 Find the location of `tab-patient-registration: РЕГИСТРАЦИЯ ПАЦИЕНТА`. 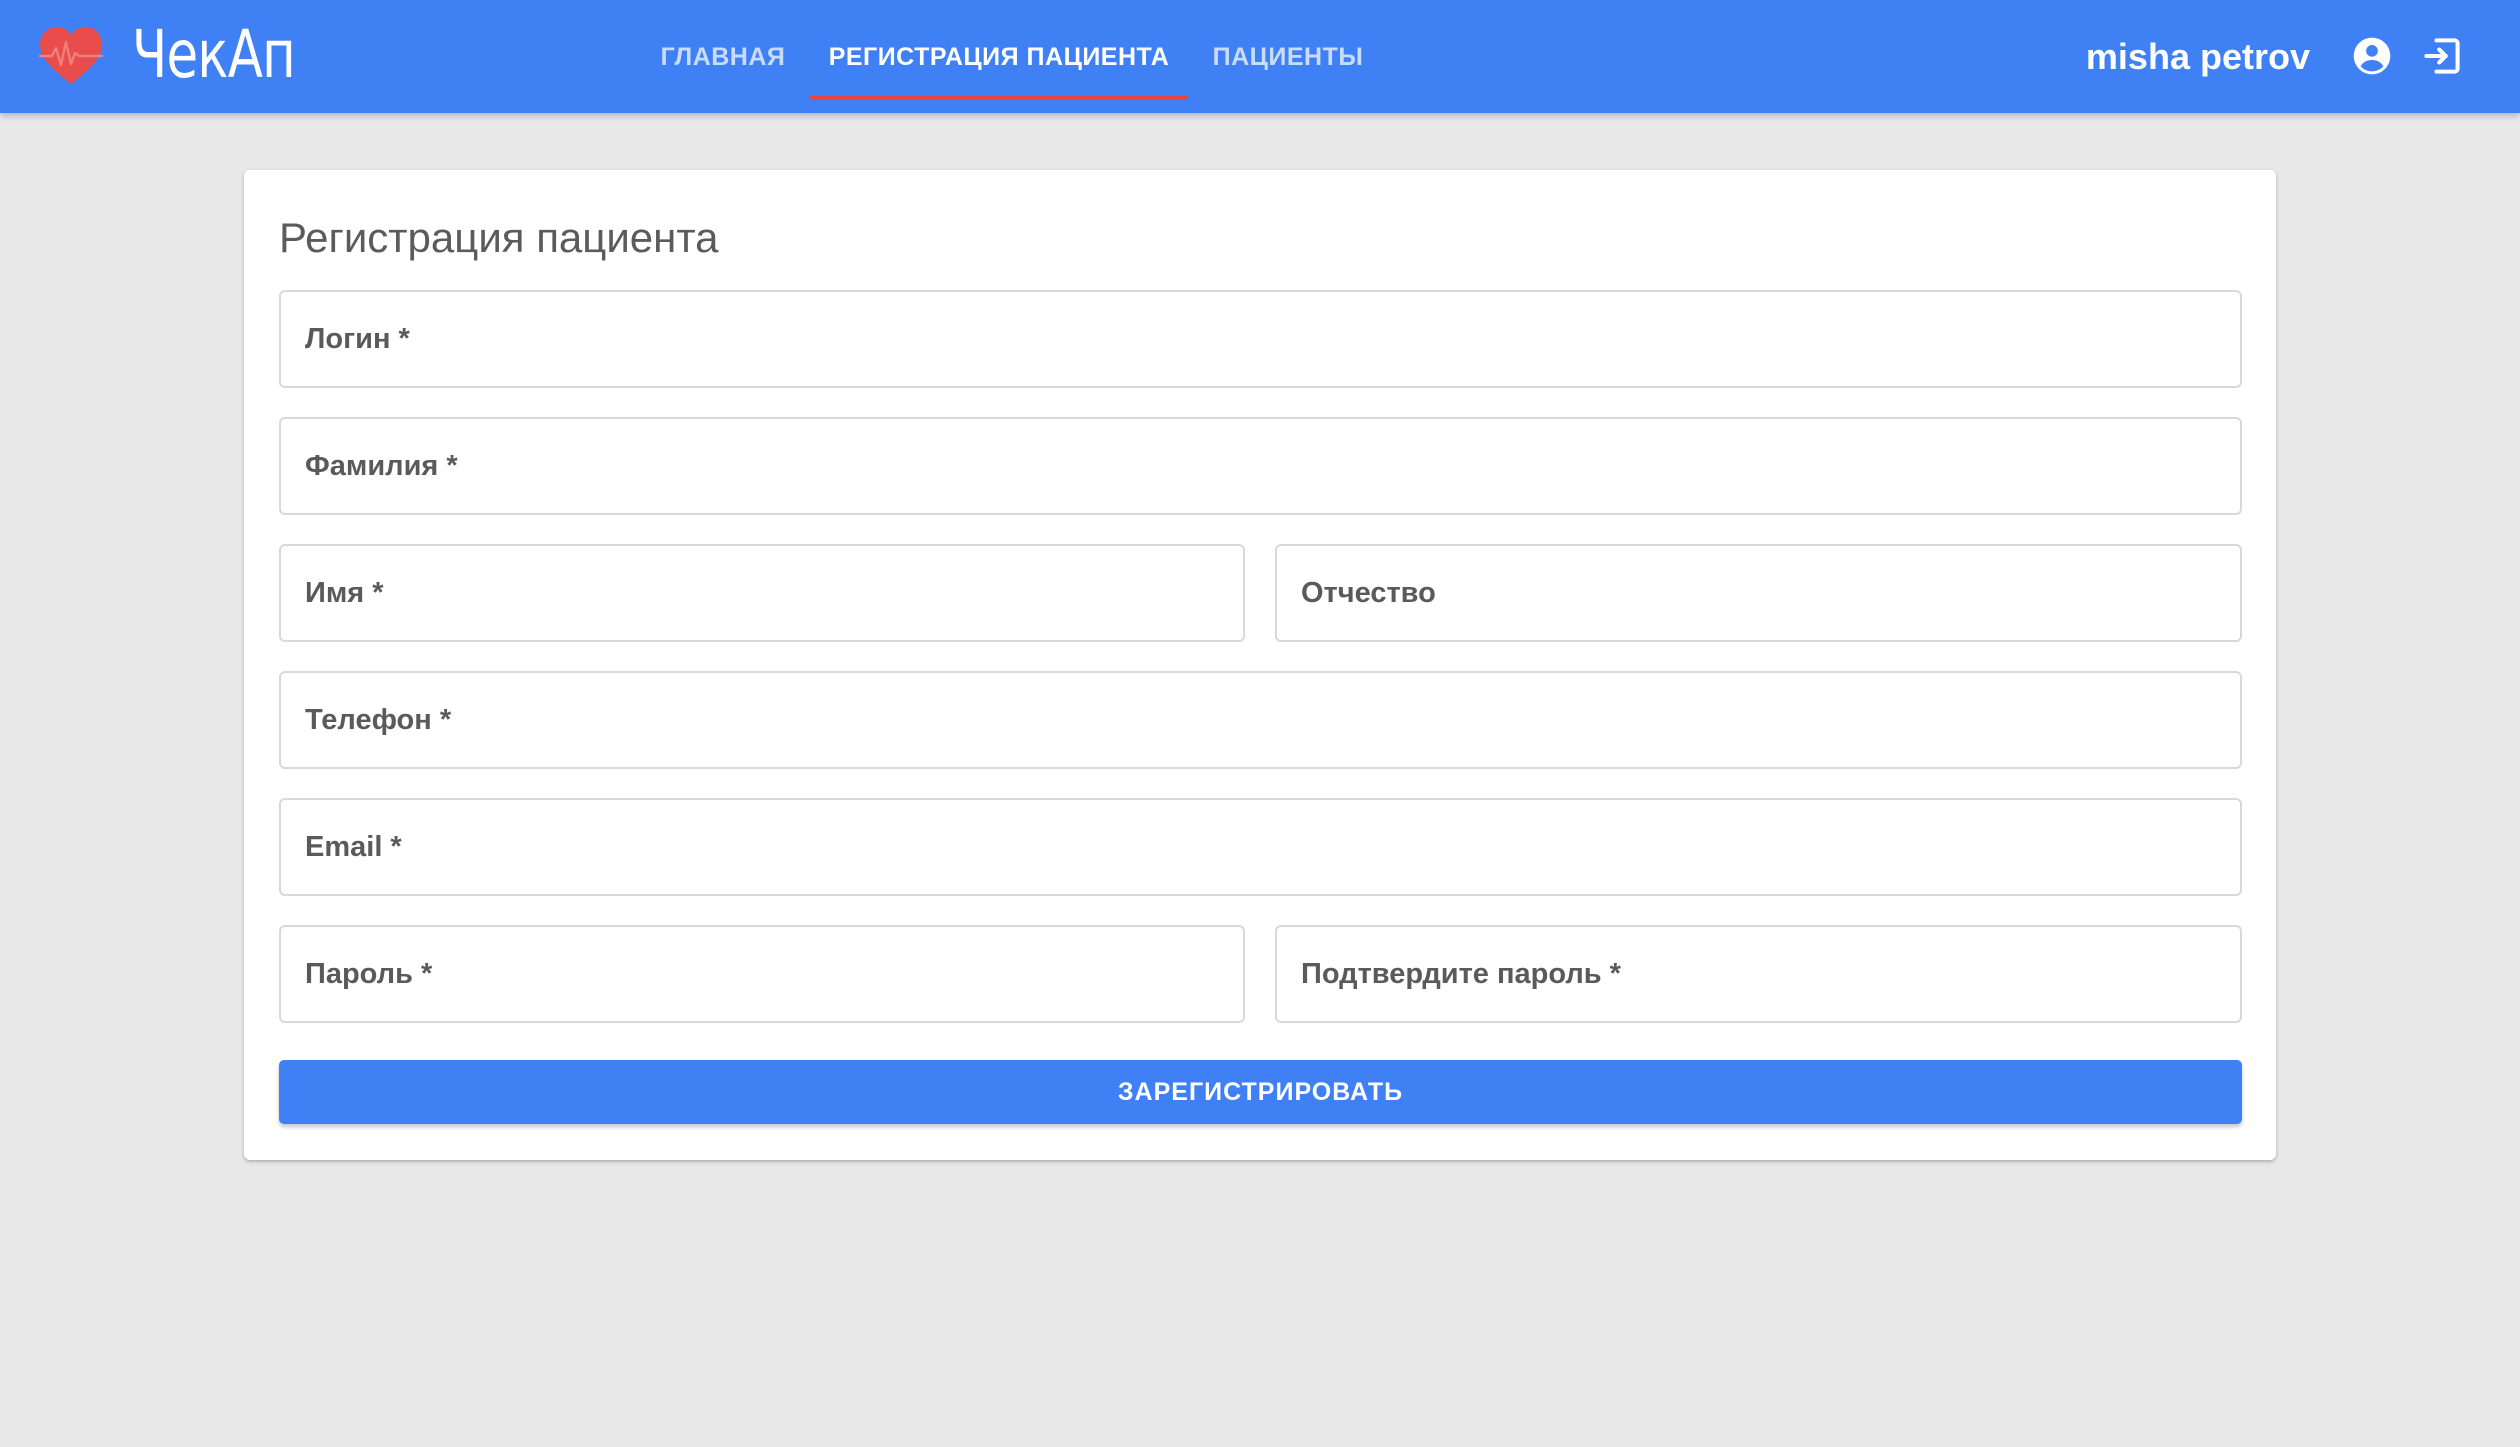

tab-patient-registration: РЕГИСТРАЦИЯ ПАЦИЕНТА is located at coordinates (999, 50).